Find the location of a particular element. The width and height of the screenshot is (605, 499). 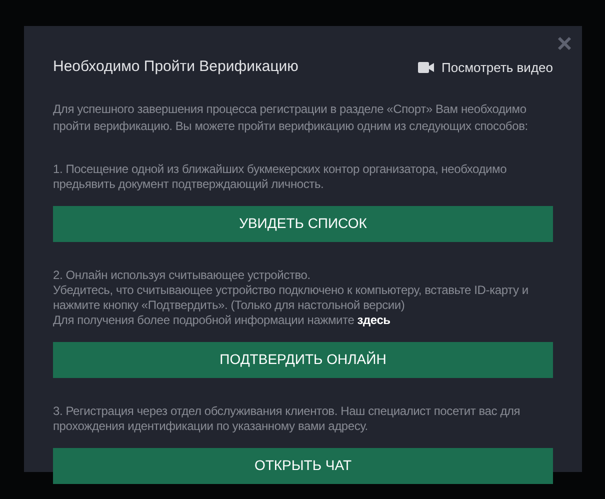

action-button: УВИДЕТЬ СПИСОК is located at coordinates (303, 224).